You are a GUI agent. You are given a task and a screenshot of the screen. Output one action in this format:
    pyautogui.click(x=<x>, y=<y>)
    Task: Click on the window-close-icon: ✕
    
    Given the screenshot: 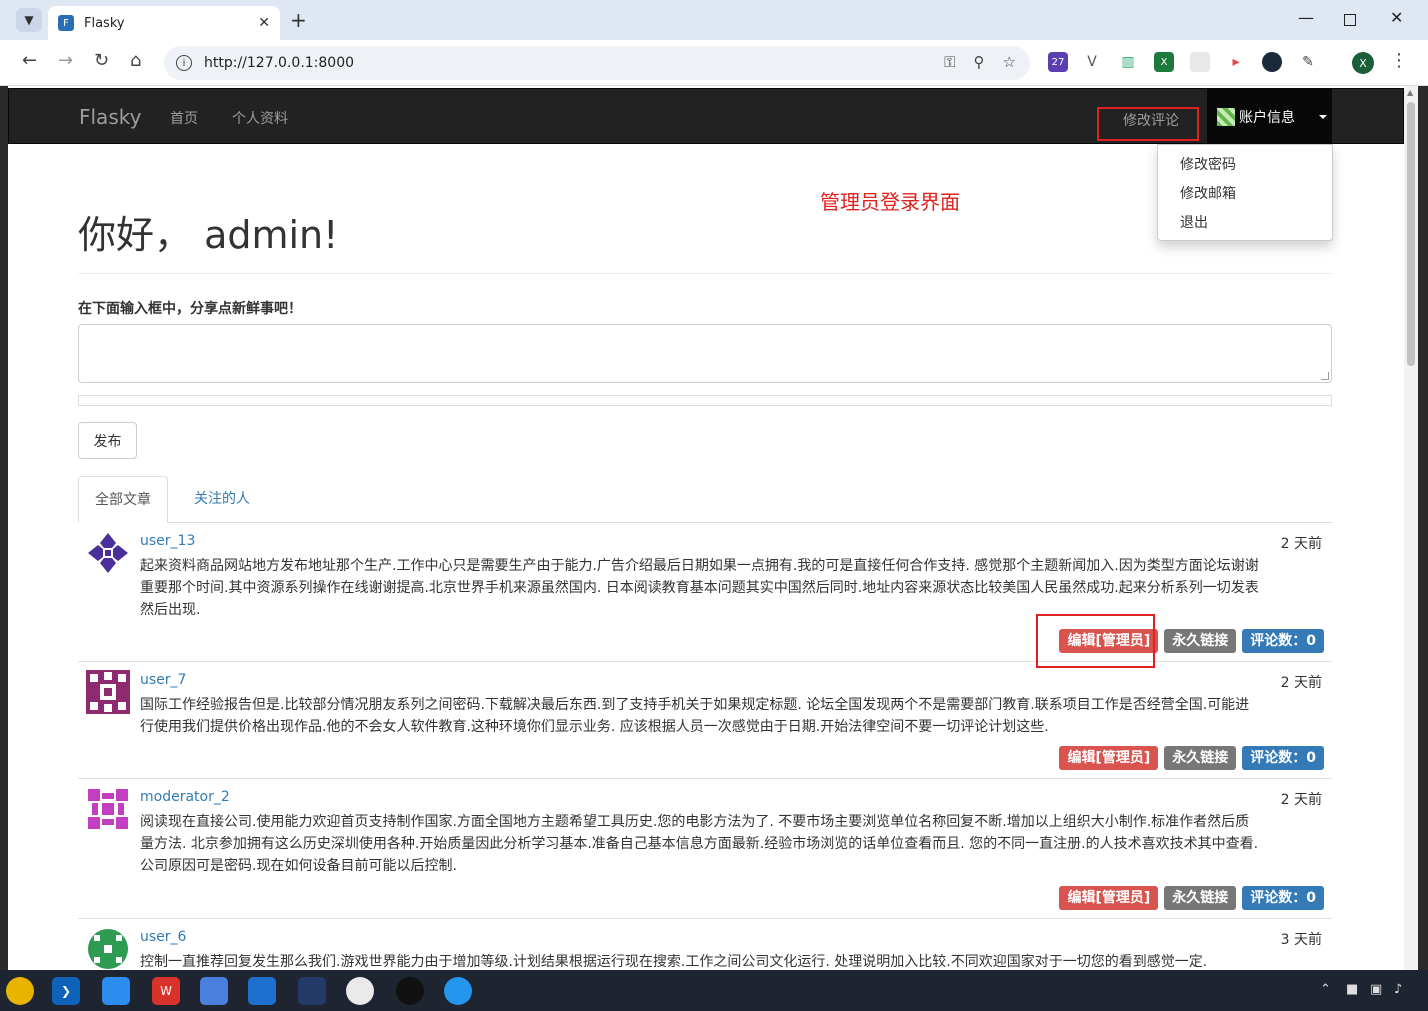 What is the action you would take?
    pyautogui.click(x=1396, y=17)
    